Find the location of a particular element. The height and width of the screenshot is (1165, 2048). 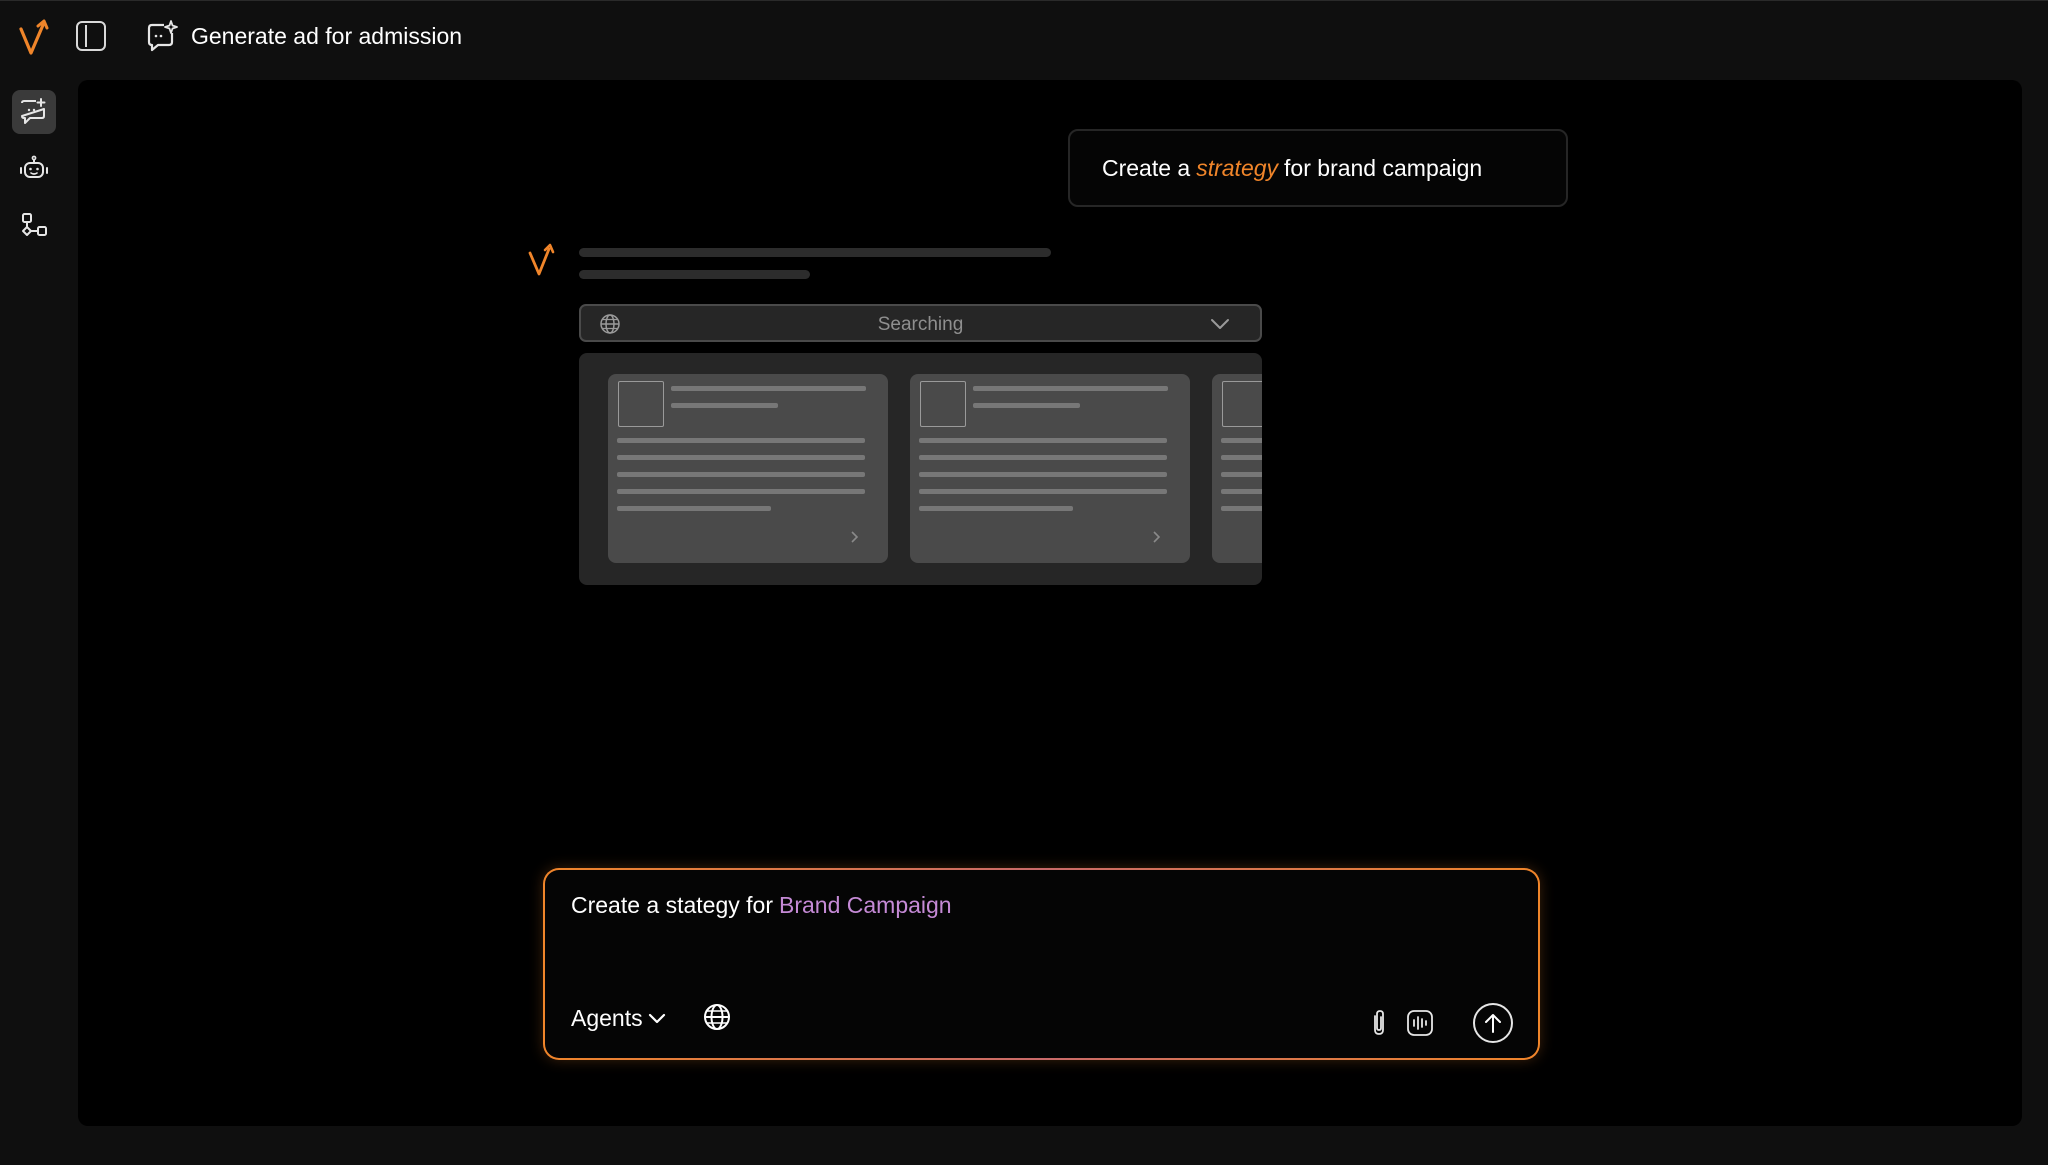

composer-input-text: Create a stategy for is located at coordinates (672, 905).